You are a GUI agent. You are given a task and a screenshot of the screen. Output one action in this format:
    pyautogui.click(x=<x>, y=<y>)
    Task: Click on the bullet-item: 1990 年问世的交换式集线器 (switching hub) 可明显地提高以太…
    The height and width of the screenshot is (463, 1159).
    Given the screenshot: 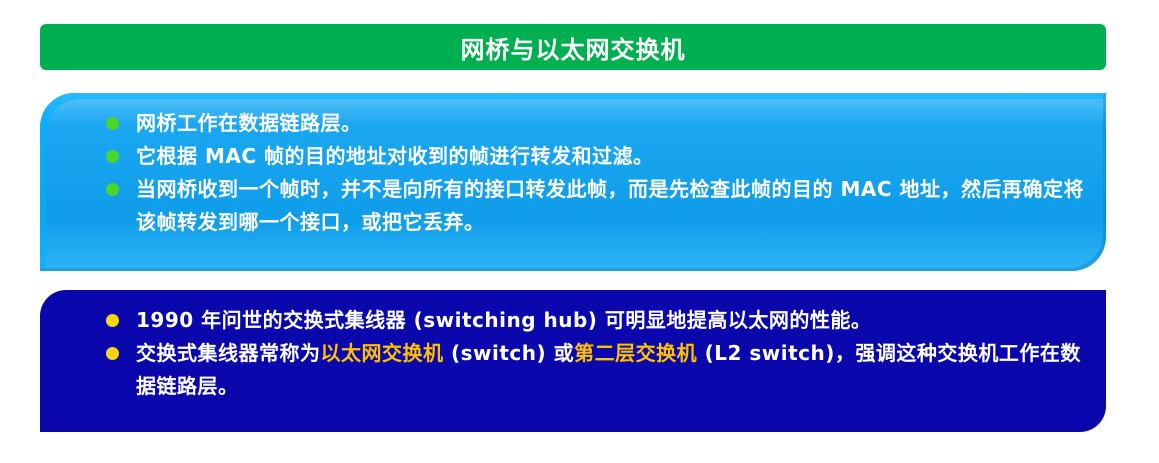 What is the action you would take?
    pyautogui.click(x=601, y=320)
    